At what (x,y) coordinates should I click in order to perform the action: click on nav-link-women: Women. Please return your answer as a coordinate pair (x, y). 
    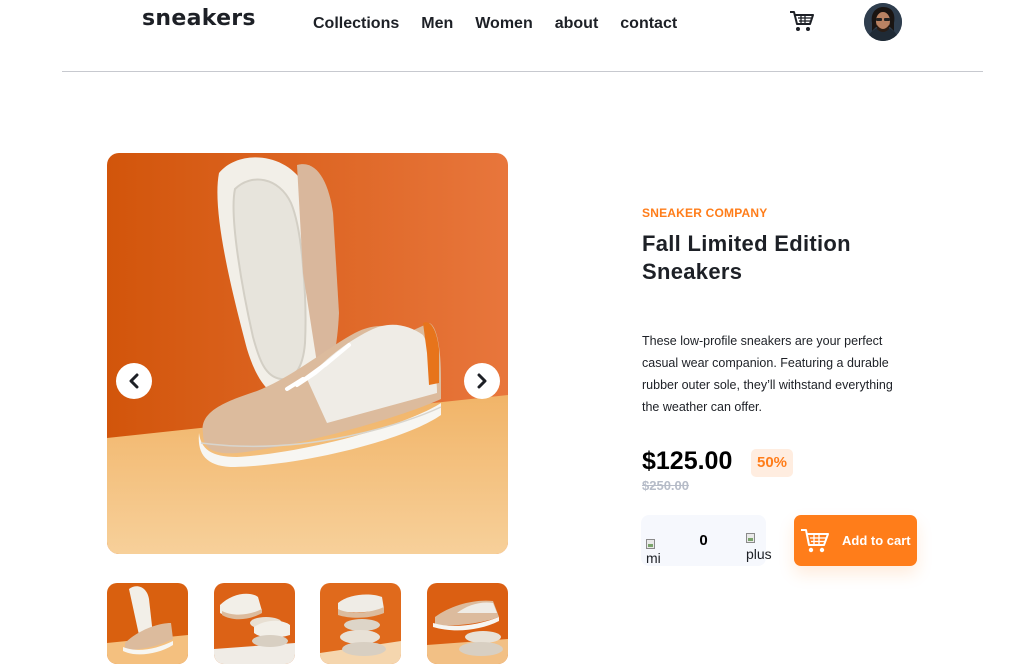
    Looking at the image, I should click on (503, 24).